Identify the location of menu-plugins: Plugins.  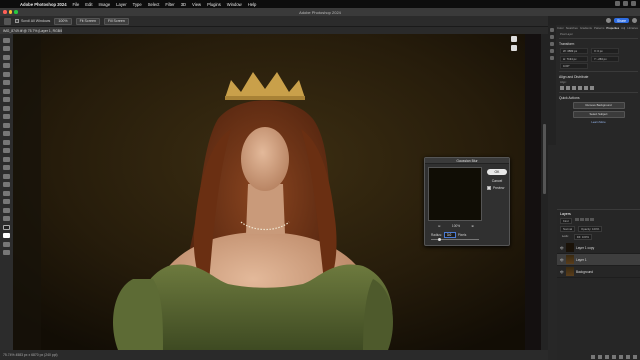
(214, 4).